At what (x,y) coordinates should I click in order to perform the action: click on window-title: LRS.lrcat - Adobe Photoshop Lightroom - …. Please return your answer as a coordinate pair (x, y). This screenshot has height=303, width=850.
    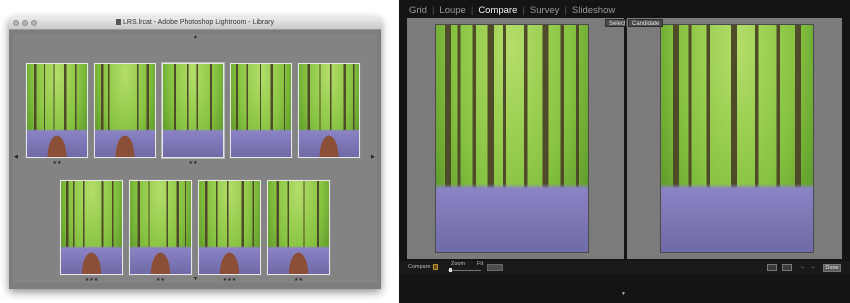
    Looking at the image, I should click on (198, 22).